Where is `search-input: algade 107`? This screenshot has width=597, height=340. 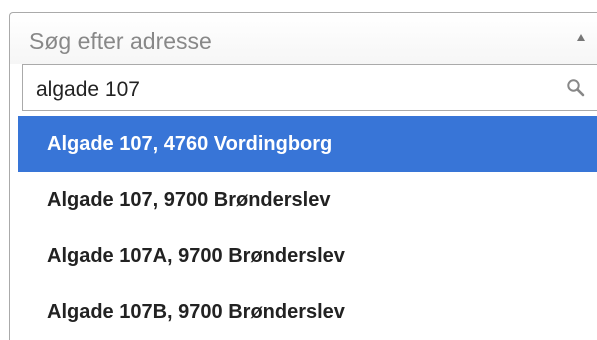 search-input: algade 107 is located at coordinates (88, 90).